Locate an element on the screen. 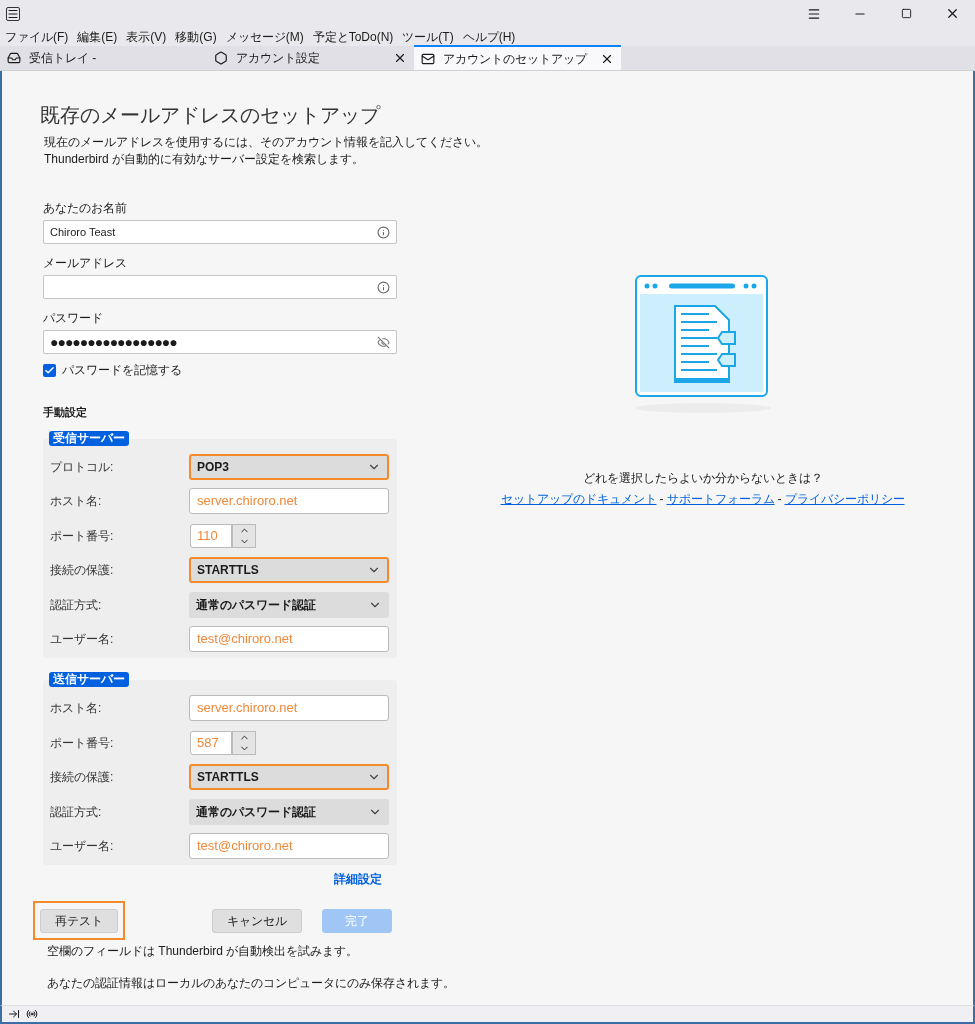  dialog-button: キャンセル is located at coordinates (257, 921).